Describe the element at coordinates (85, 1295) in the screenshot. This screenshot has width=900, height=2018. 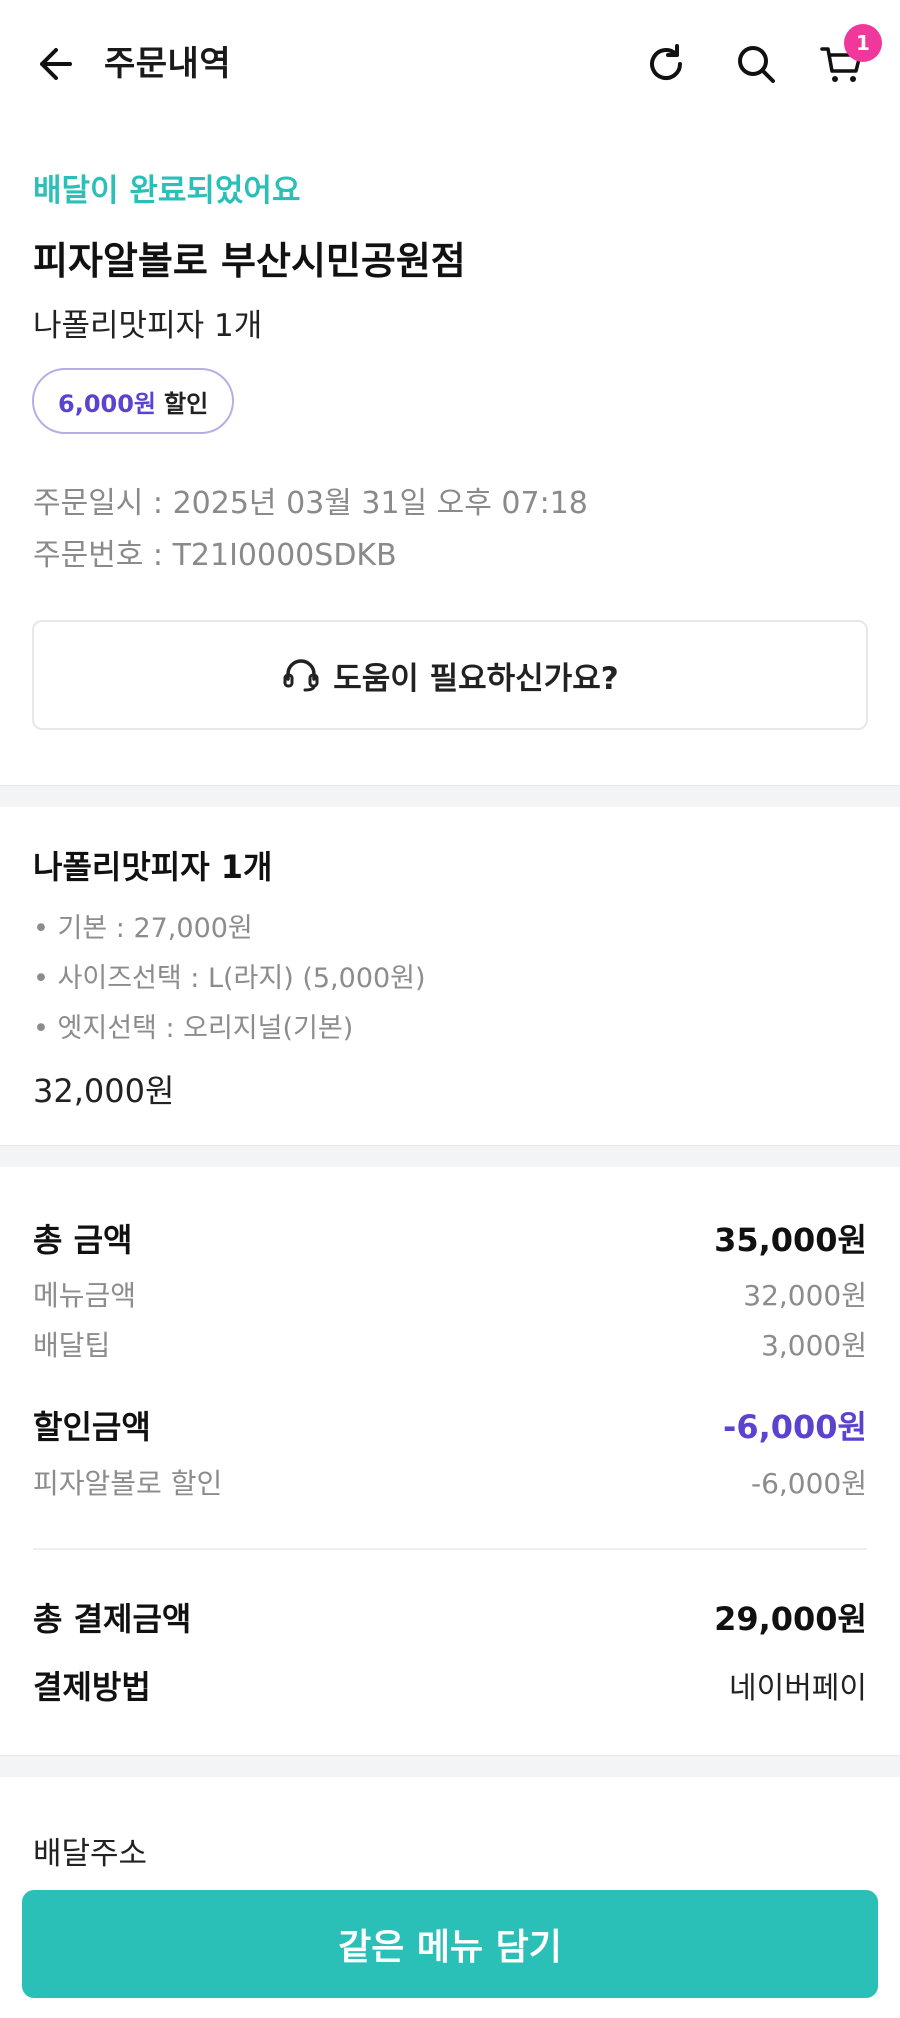
I see `menu-amount-label: 메뉴금액` at that location.